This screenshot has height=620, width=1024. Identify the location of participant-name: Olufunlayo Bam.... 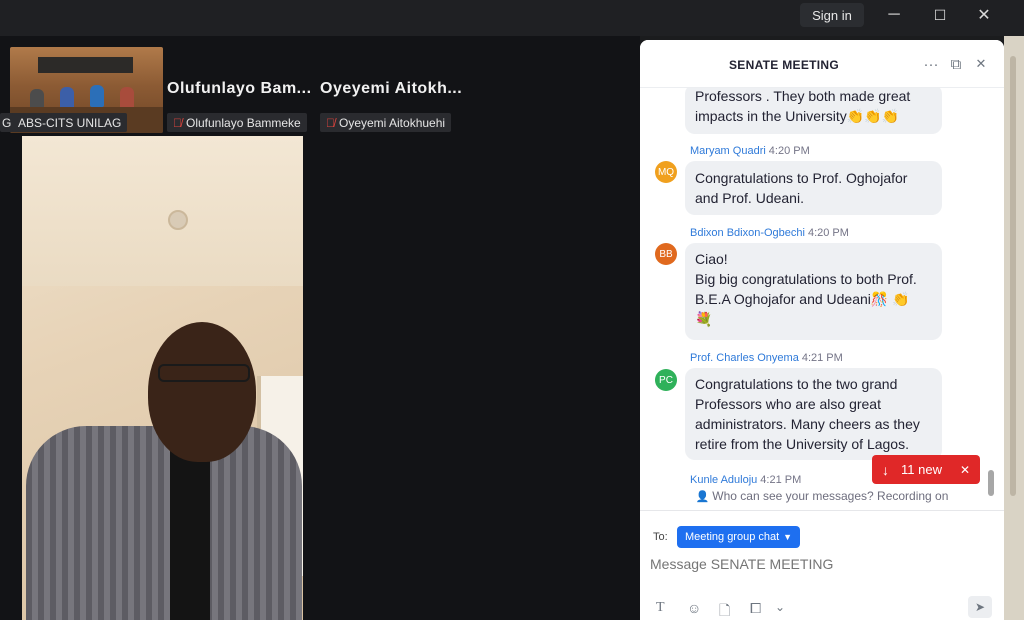
(239, 89).